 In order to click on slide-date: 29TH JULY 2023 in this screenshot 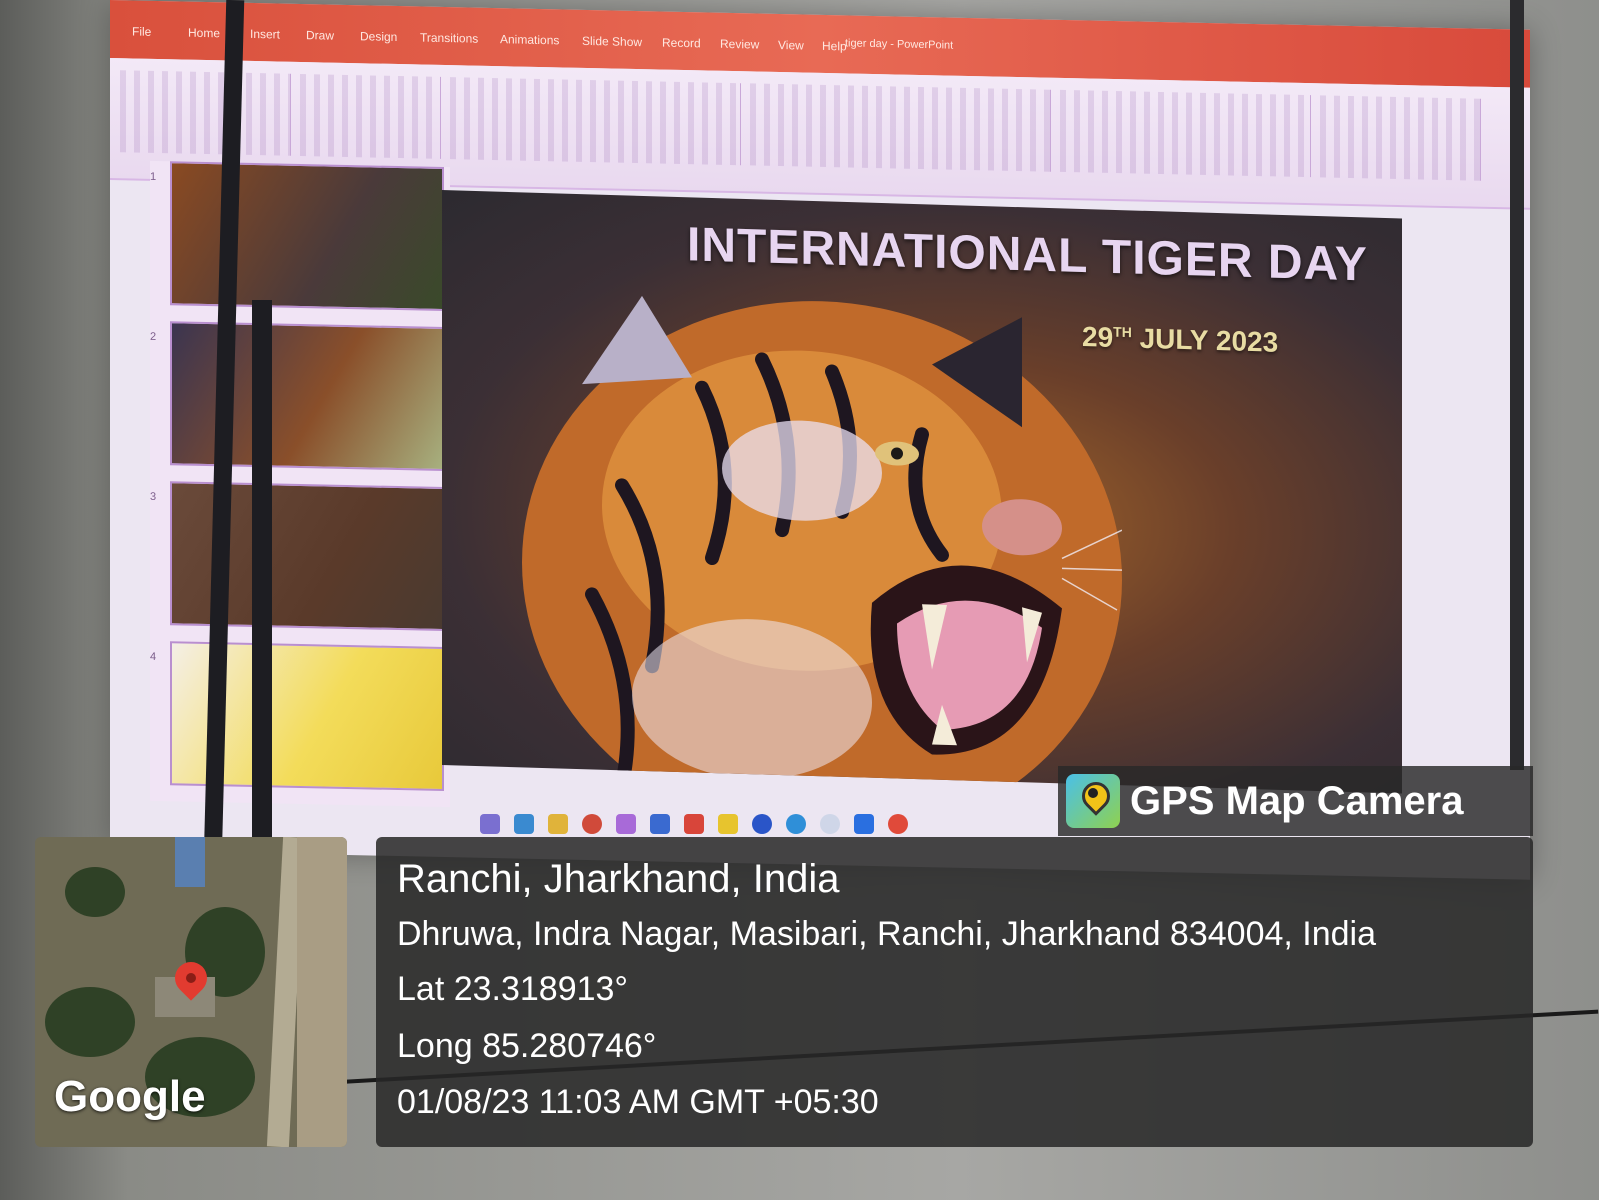, I will do `click(1180, 340)`.